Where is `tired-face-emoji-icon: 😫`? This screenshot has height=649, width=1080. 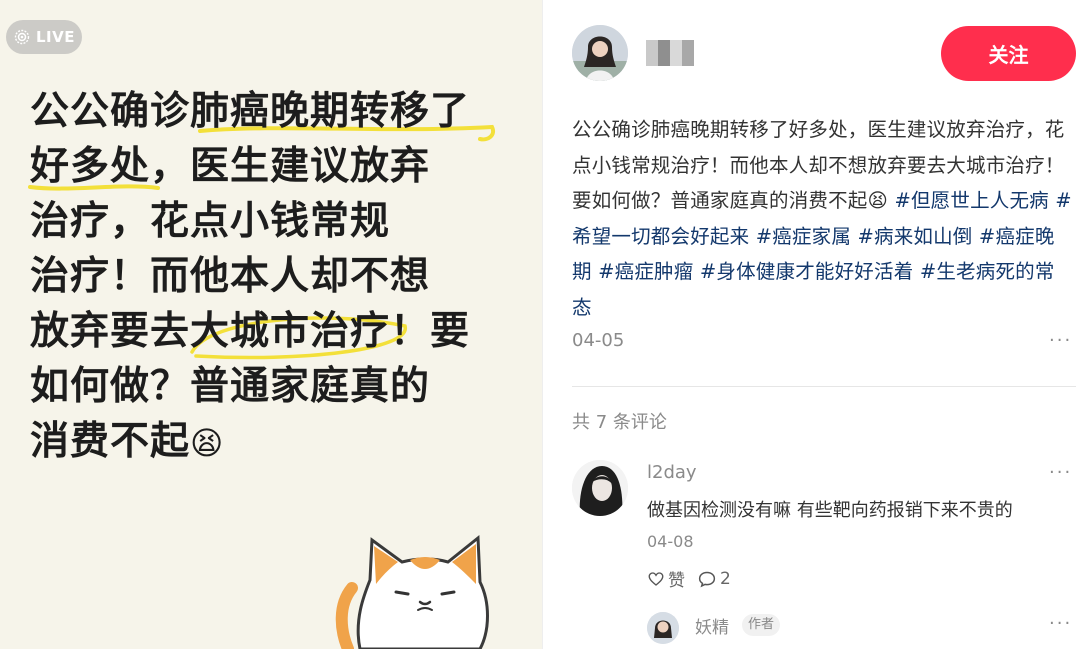
tired-face-emoji-icon: 😫 is located at coordinates (207, 443).